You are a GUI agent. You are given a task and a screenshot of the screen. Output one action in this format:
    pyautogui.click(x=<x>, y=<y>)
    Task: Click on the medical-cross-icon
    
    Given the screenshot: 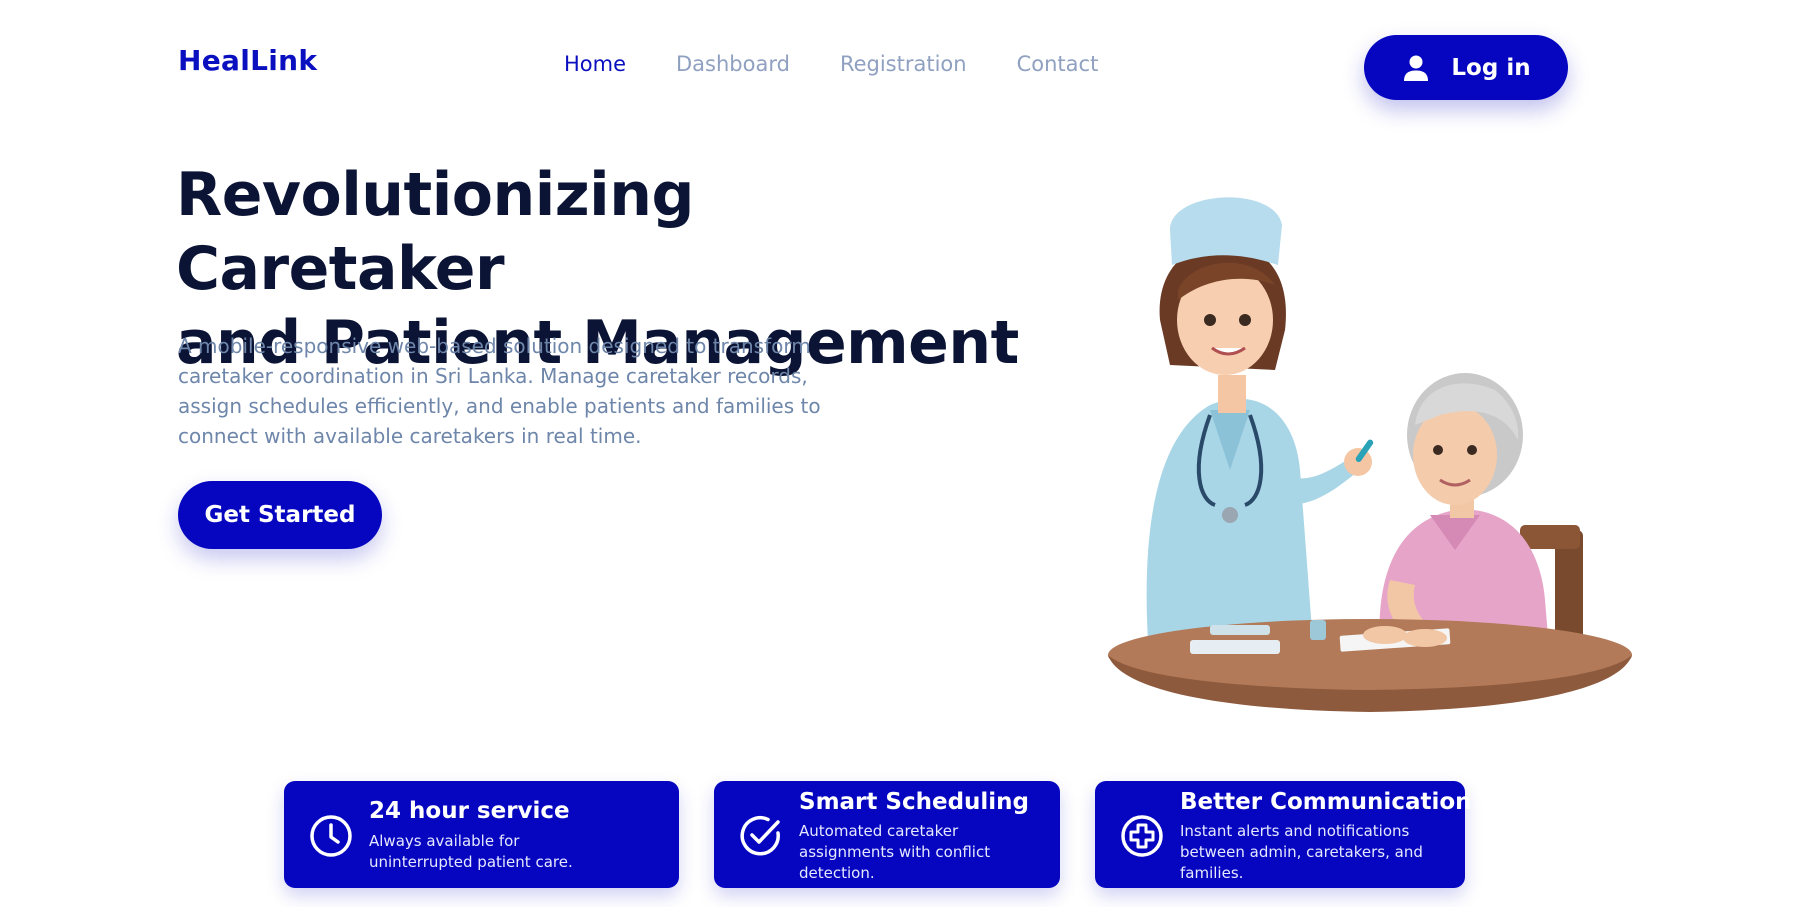 What is the action you would take?
    pyautogui.click(x=1142, y=836)
    